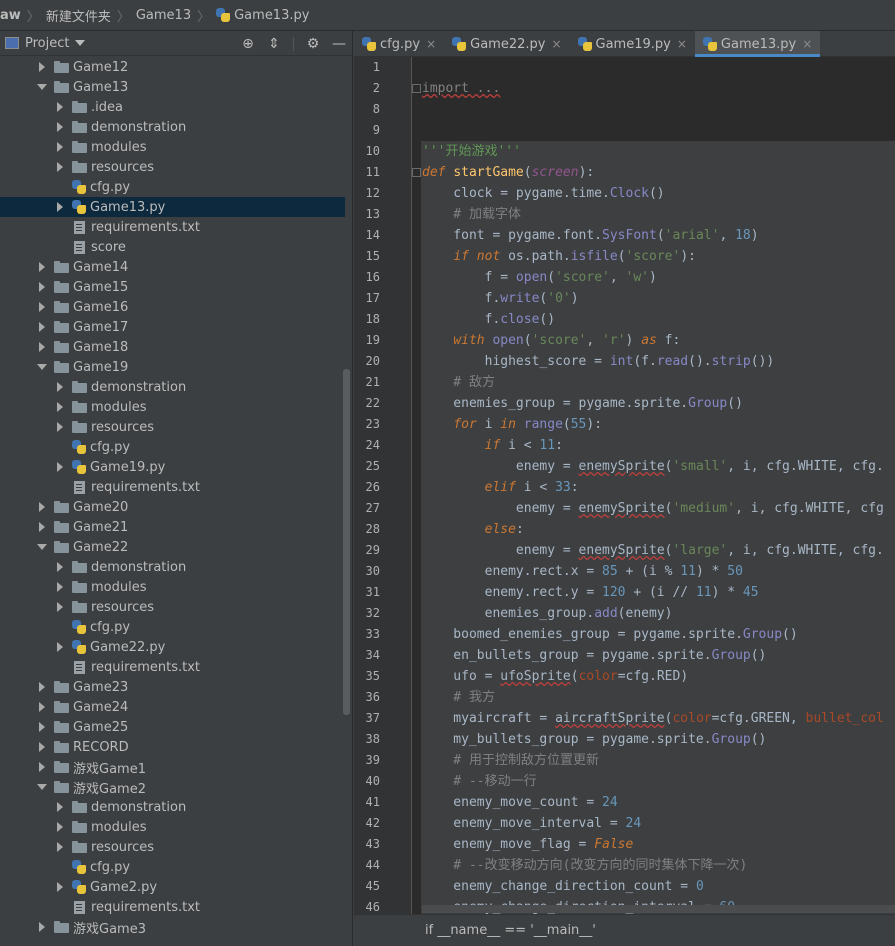 The height and width of the screenshot is (946, 895). What do you see at coordinates (172, 327) in the screenshot?
I see `tree-folder-item: Game17` at bounding box center [172, 327].